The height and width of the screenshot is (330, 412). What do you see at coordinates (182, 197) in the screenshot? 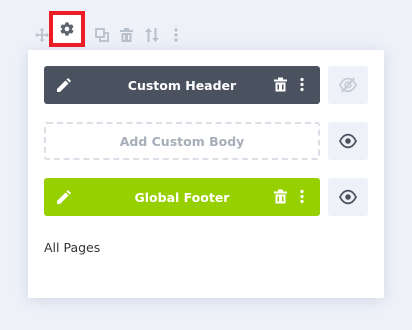
I see `global-footer-row: Global Footer` at bounding box center [182, 197].